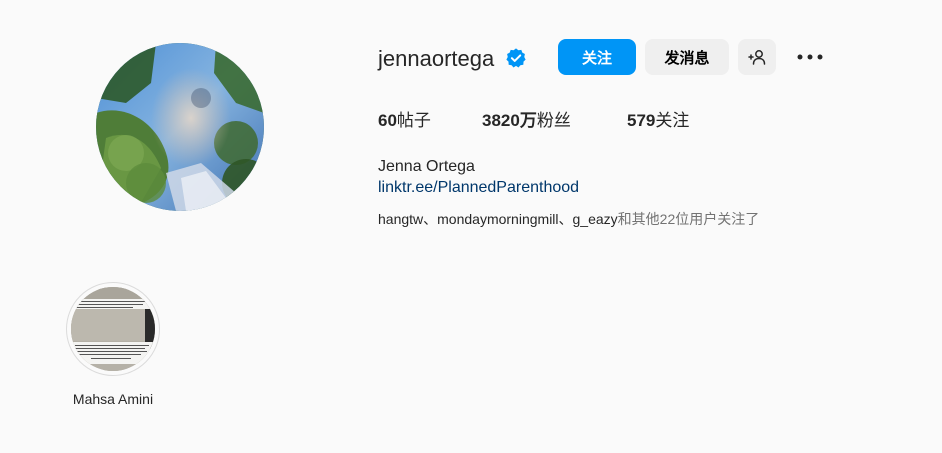 This screenshot has width=942, height=453. Describe the element at coordinates (413, 120) in the screenshot. I see `posts-label: 帖子` at that location.